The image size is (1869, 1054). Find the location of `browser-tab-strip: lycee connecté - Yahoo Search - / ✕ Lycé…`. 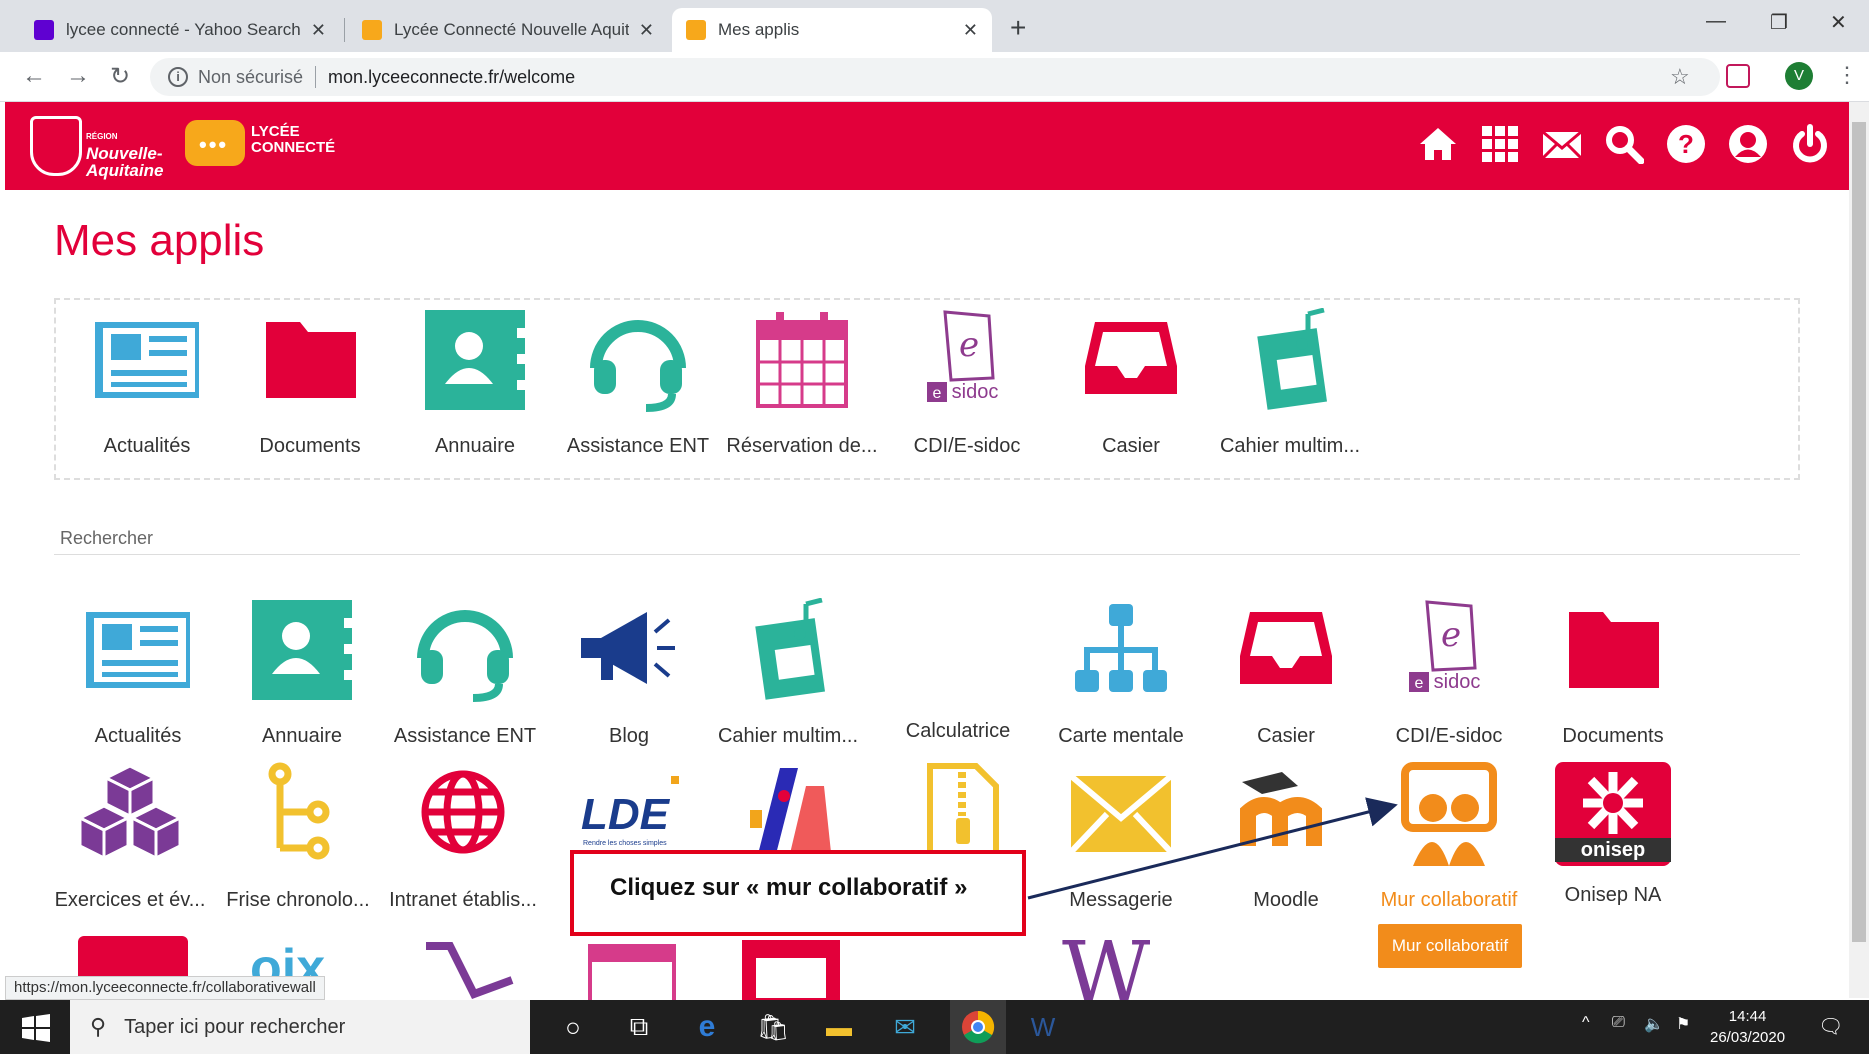

browser-tab-strip: lycee connecté - Yahoo Search - / ✕ Lycé… is located at coordinates (934, 26).